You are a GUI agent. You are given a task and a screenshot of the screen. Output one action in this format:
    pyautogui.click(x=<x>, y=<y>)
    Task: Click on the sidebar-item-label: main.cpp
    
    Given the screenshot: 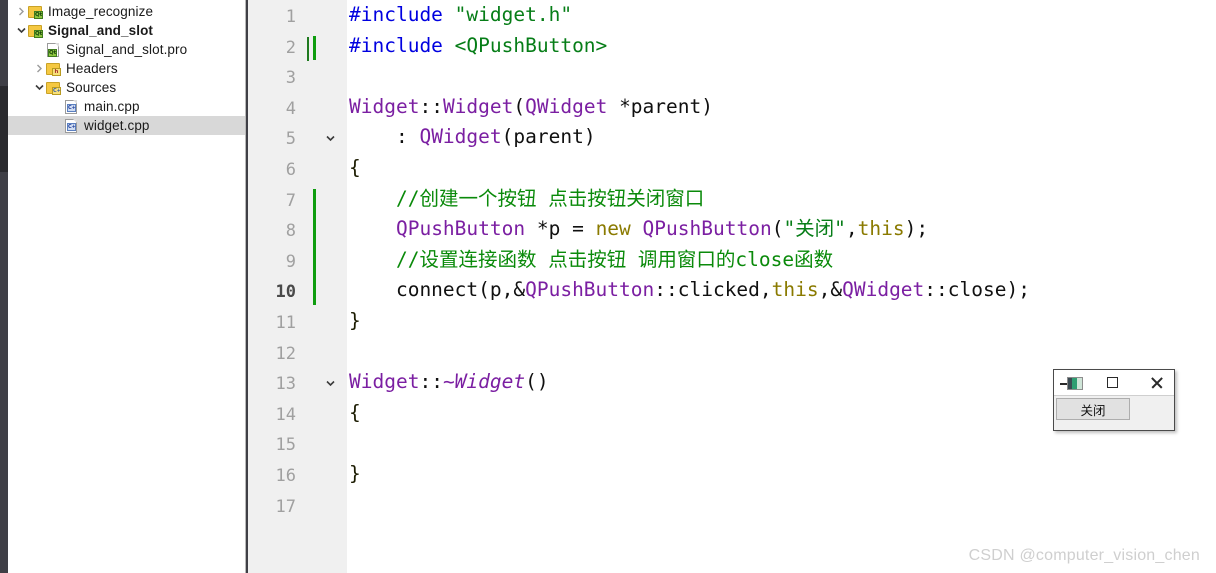 What is the action you would take?
    pyautogui.click(x=112, y=106)
    